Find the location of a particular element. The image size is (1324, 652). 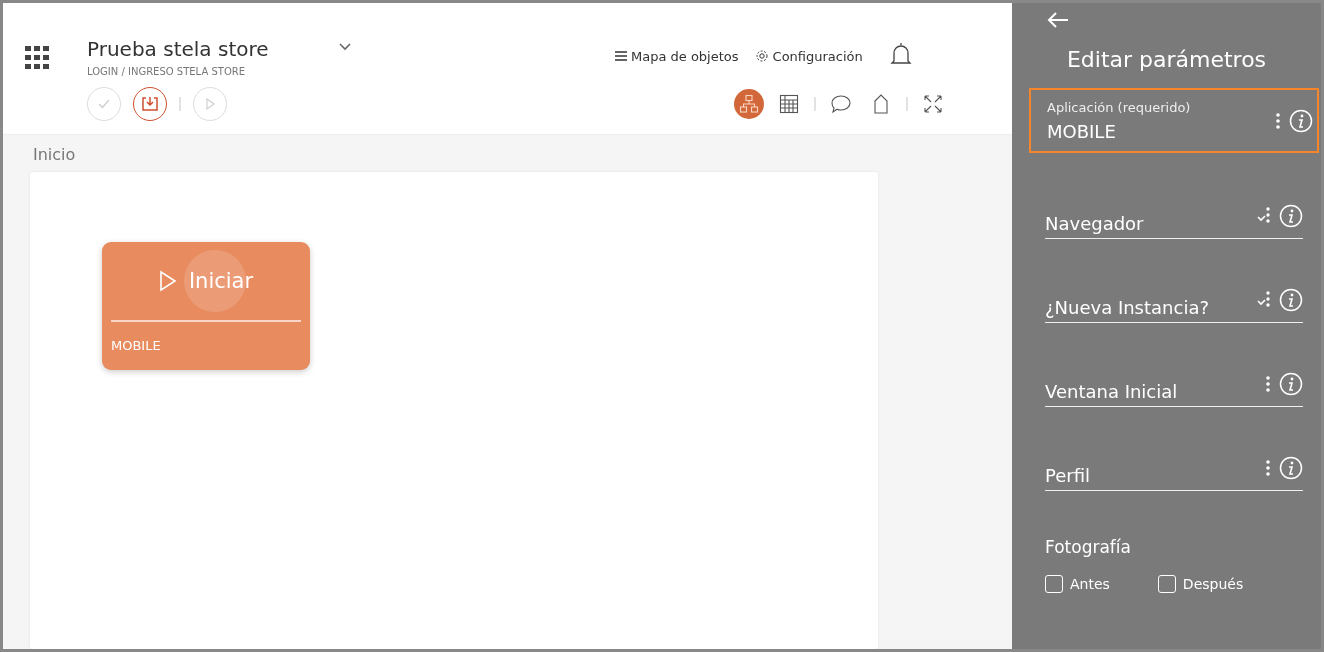

field-label: ¿Nueva Instancia? is located at coordinates (1127, 307).